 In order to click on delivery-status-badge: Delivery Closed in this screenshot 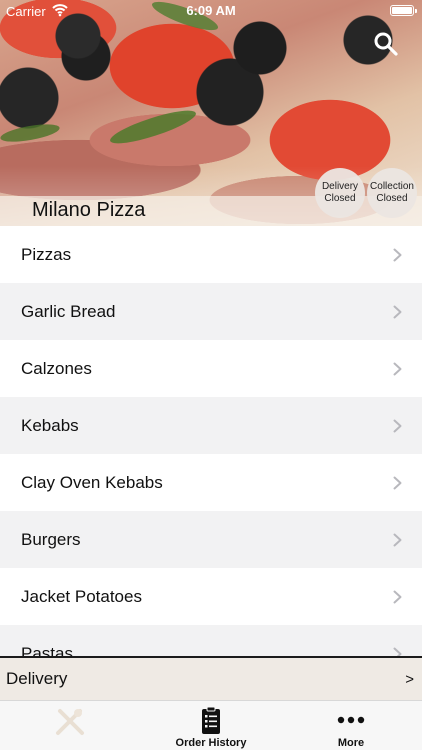, I will do `click(340, 193)`.